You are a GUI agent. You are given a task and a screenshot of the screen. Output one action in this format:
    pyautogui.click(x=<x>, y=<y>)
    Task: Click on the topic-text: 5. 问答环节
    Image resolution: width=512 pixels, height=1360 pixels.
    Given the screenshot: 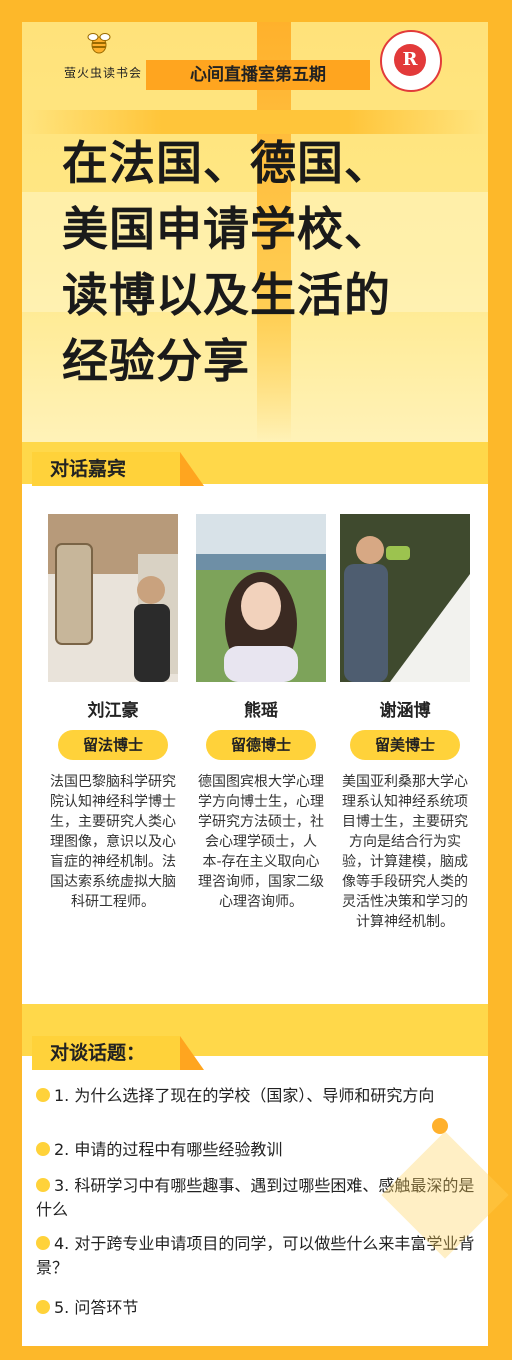 What is the action you would take?
    pyautogui.click(x=96, y=1307)
    